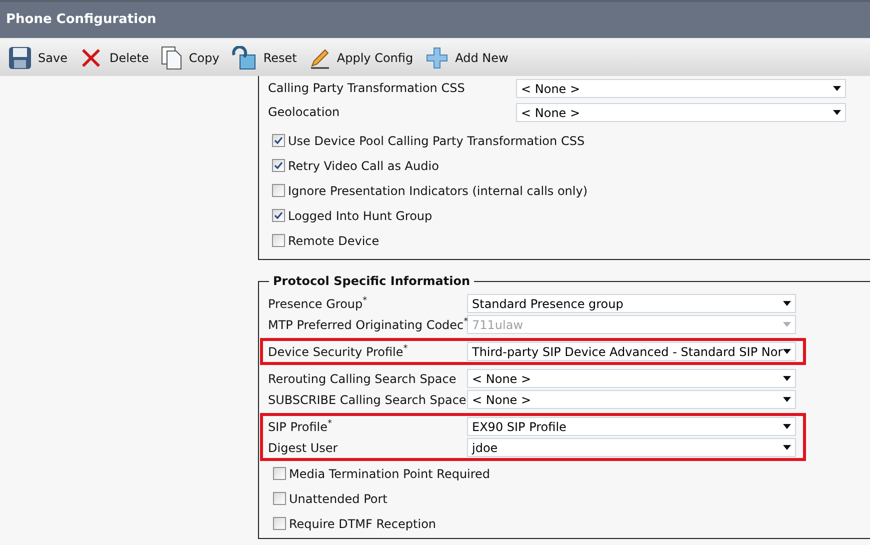 This screenshot has width=870, height=545. I want to click on toolbar-button: Reset, so click(264, 58).